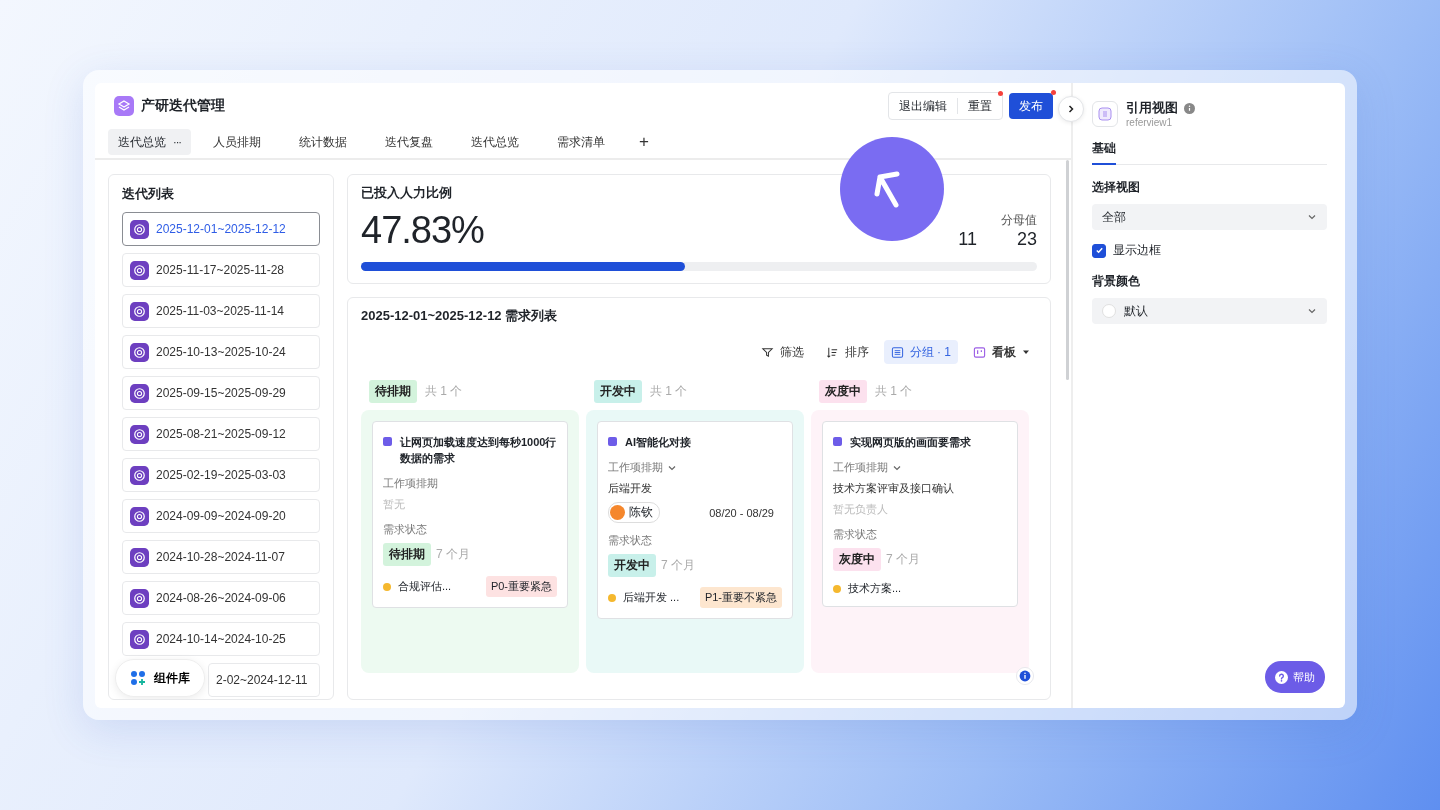 The height and width of the screenshot is (810, 1440). Describe the element at coordinates (1116, 187) in the screenshot. I see `field-label: 选择视图` at that location.